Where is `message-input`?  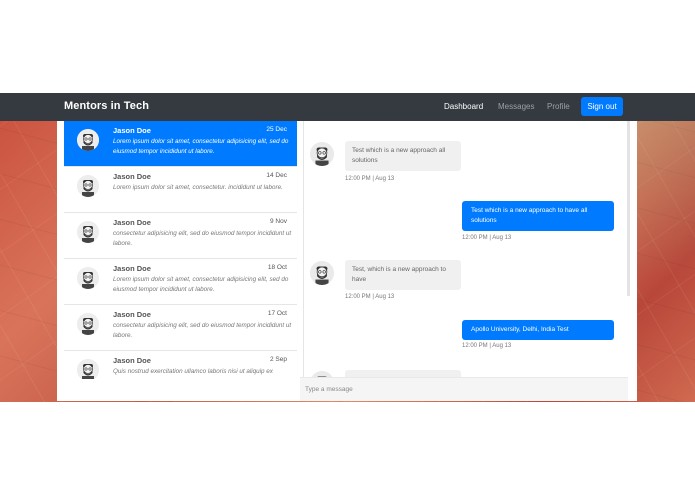
message-input is located at coordinates (464, 389).